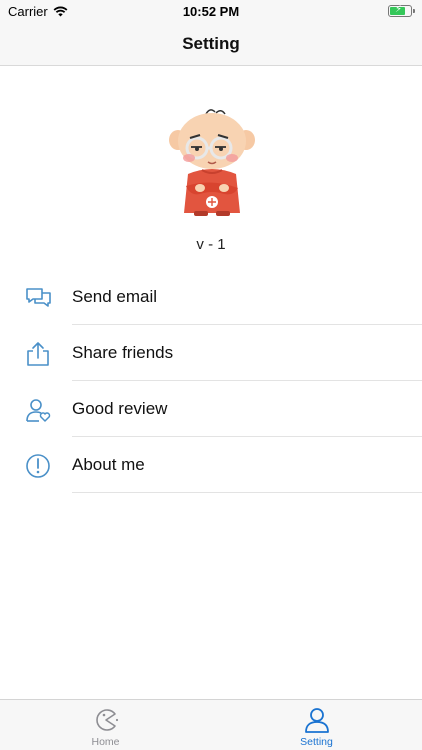 The image size is (422, 750). I want to click on share-icon, so click(38, 354).